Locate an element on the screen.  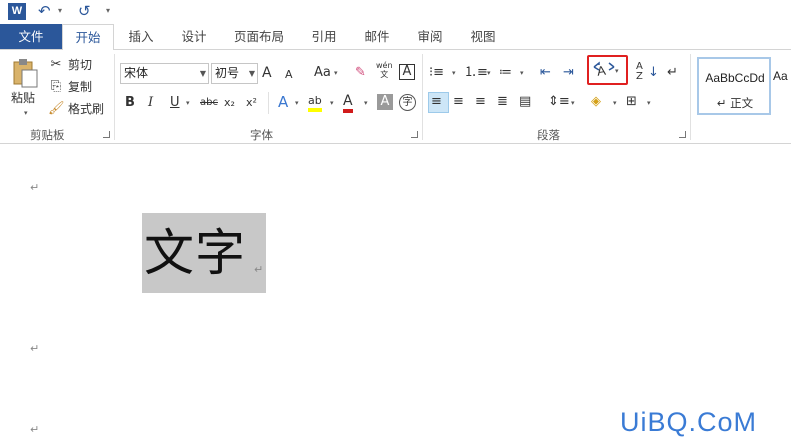
style-normal-sample: AaBbCcDd is located at coordinates (735, 78).